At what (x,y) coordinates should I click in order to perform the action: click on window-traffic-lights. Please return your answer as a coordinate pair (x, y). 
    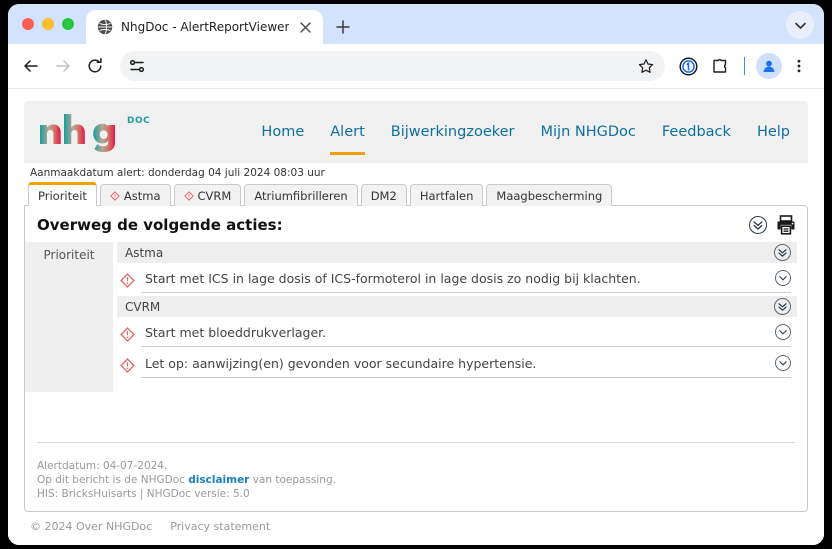
    Looking at the image, I should click on (52, 24).